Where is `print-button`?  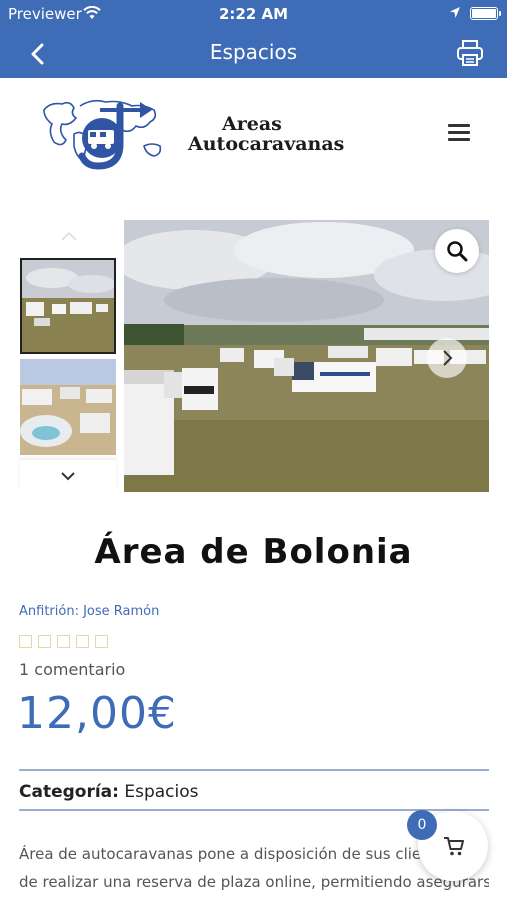
print-button is located at coordinates (470, 53).